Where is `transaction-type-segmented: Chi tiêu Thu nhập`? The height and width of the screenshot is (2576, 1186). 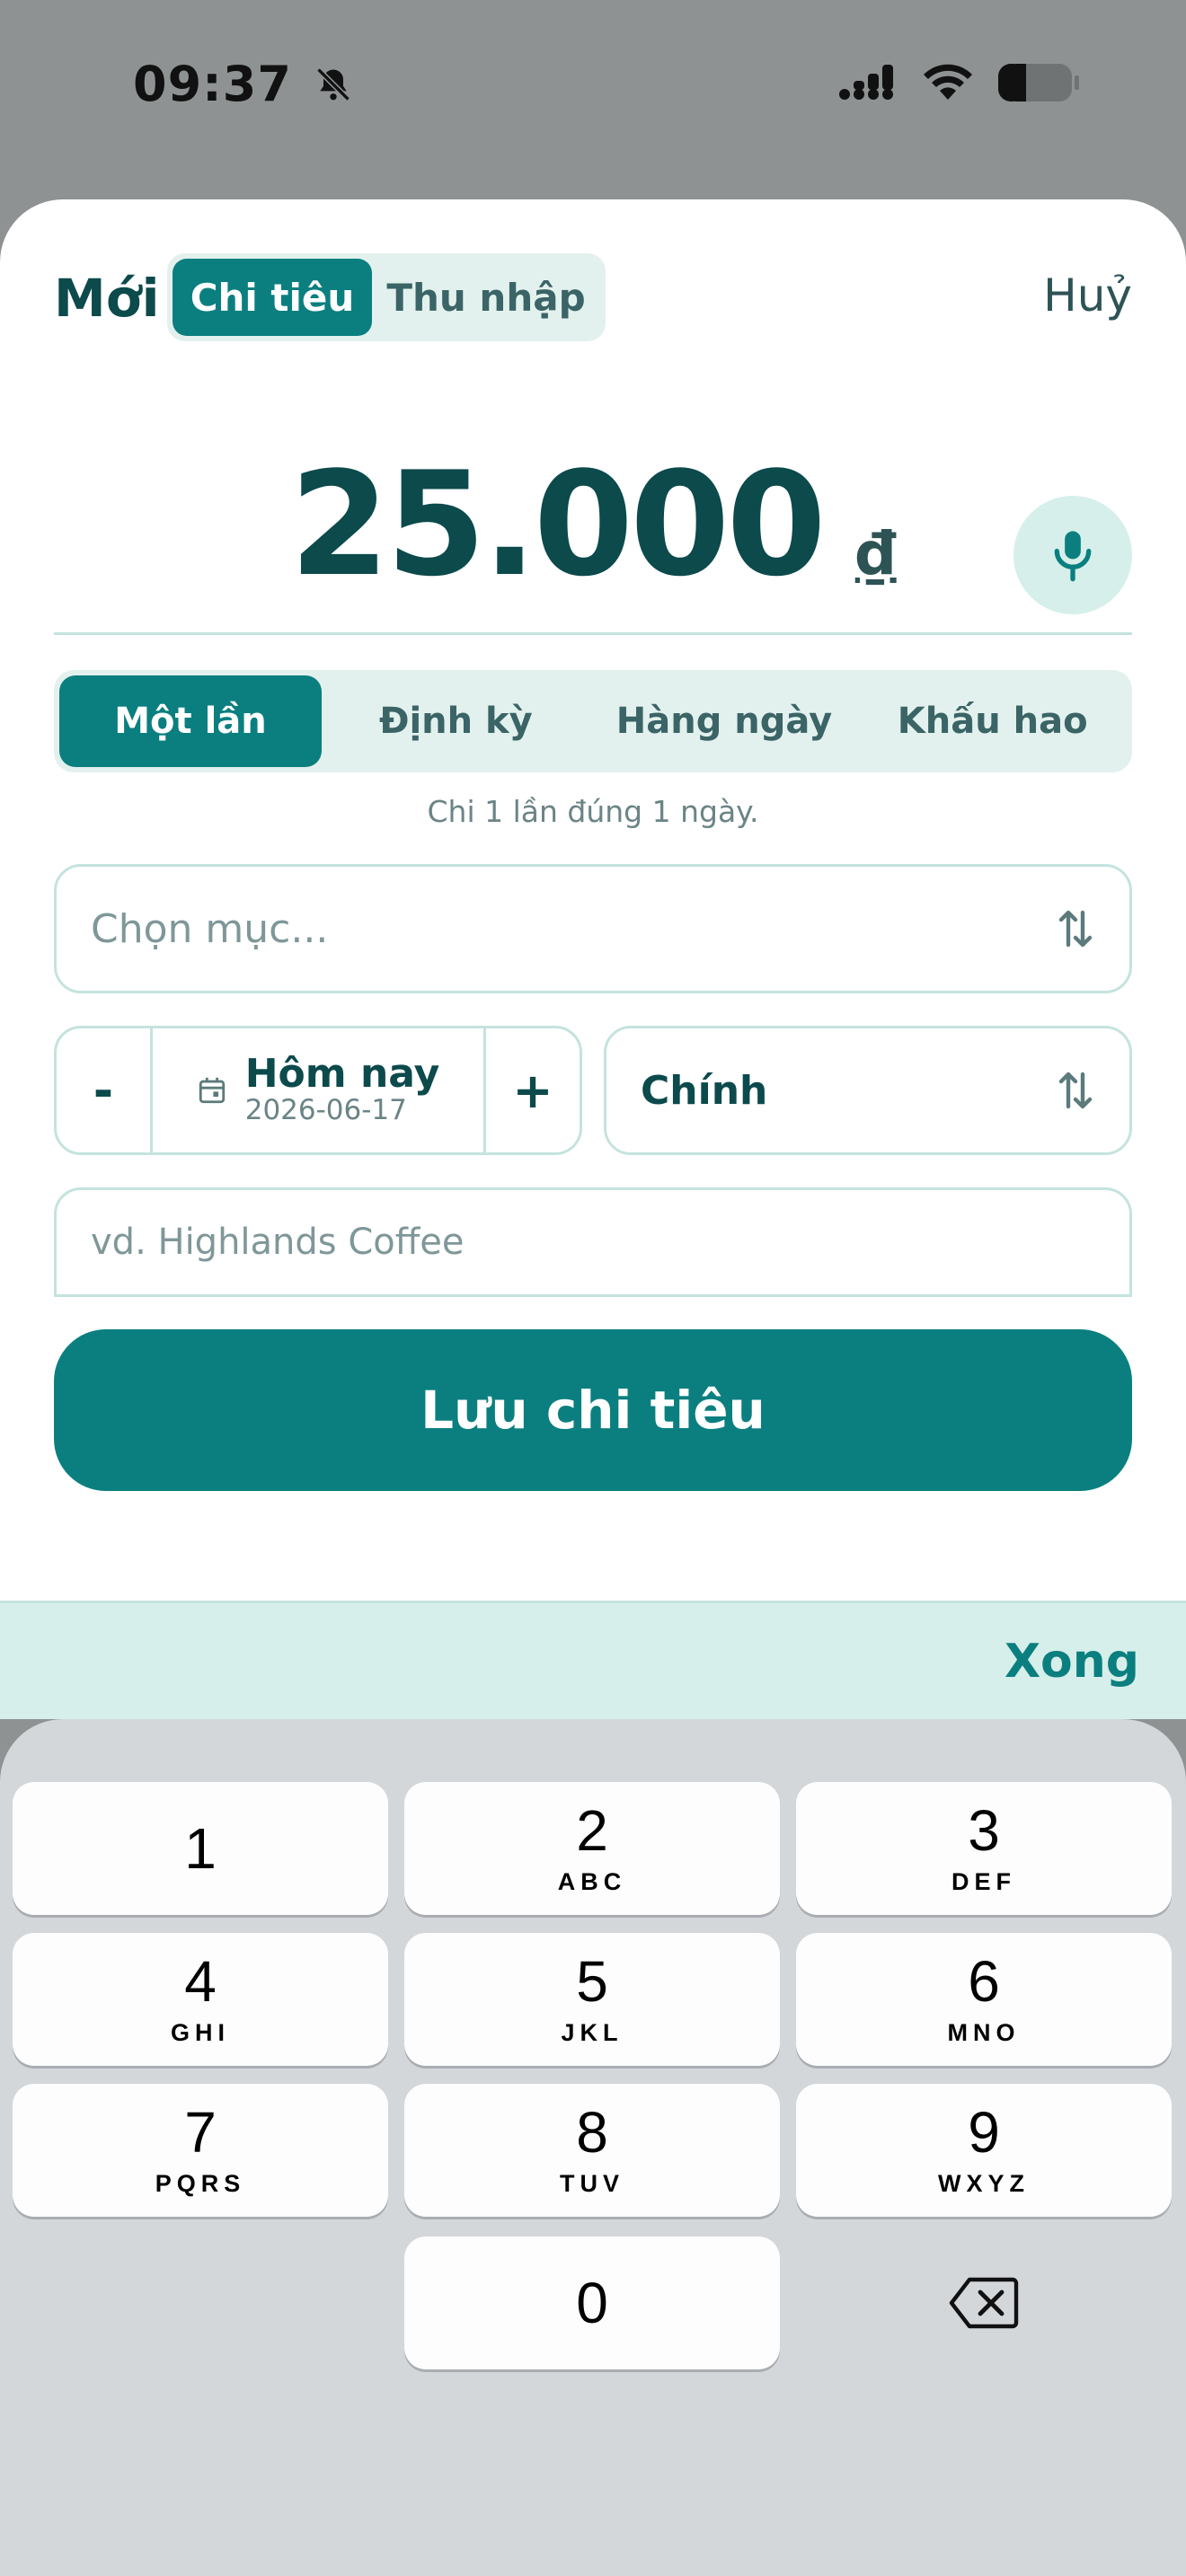 transaction-type-segmented: Chi tiêu Thu nhập is located at coordinates (386, 297).